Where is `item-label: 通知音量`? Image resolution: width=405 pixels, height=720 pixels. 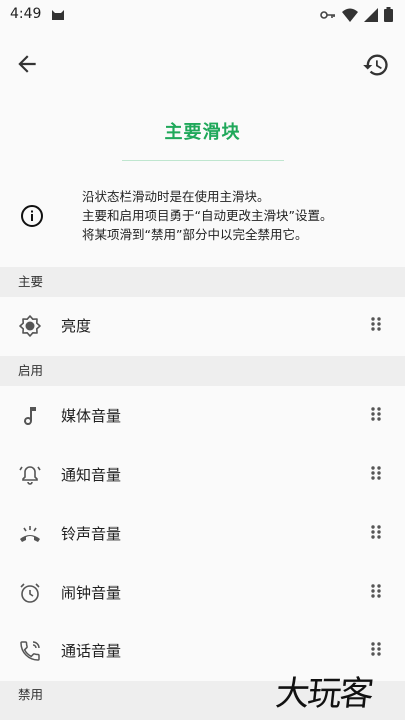
item-label: 通知音量 is located at coordinates (91, 475).